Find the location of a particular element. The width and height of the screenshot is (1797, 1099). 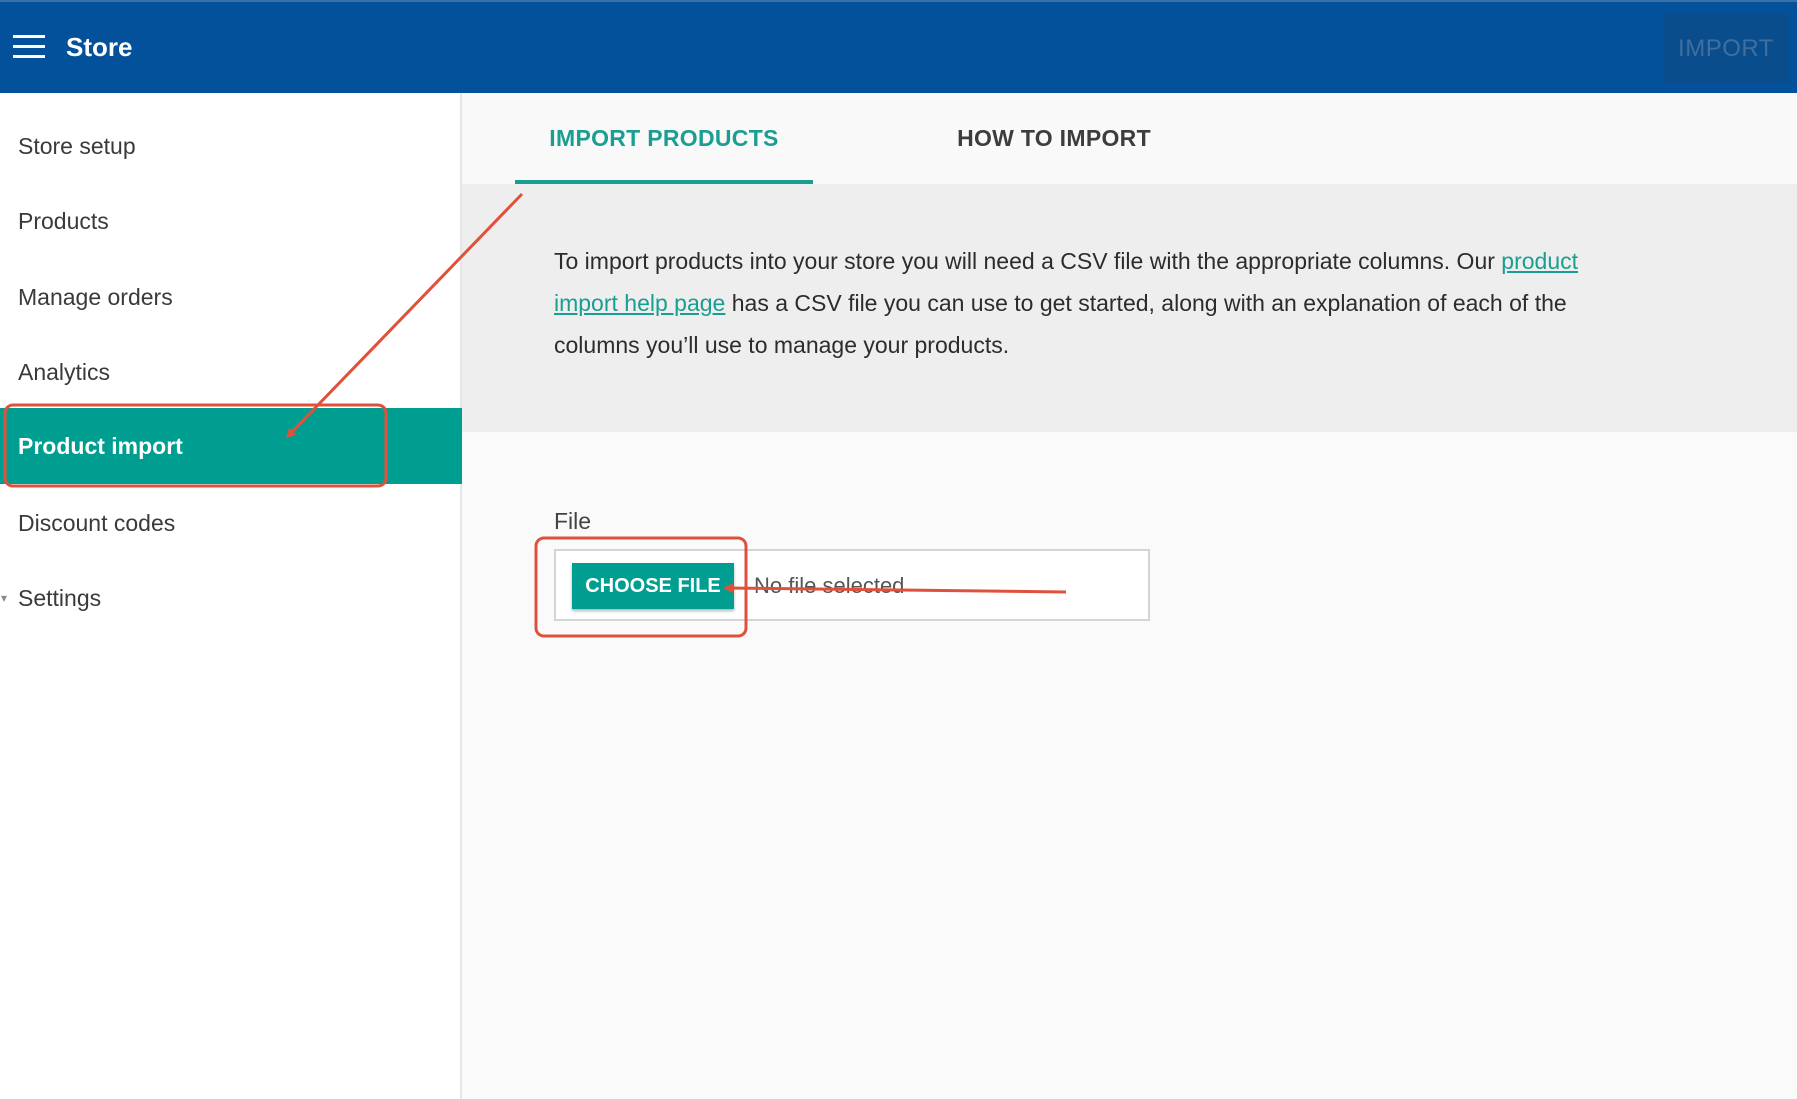

hamburger-menu-icon is located at coordinates (29, 48).